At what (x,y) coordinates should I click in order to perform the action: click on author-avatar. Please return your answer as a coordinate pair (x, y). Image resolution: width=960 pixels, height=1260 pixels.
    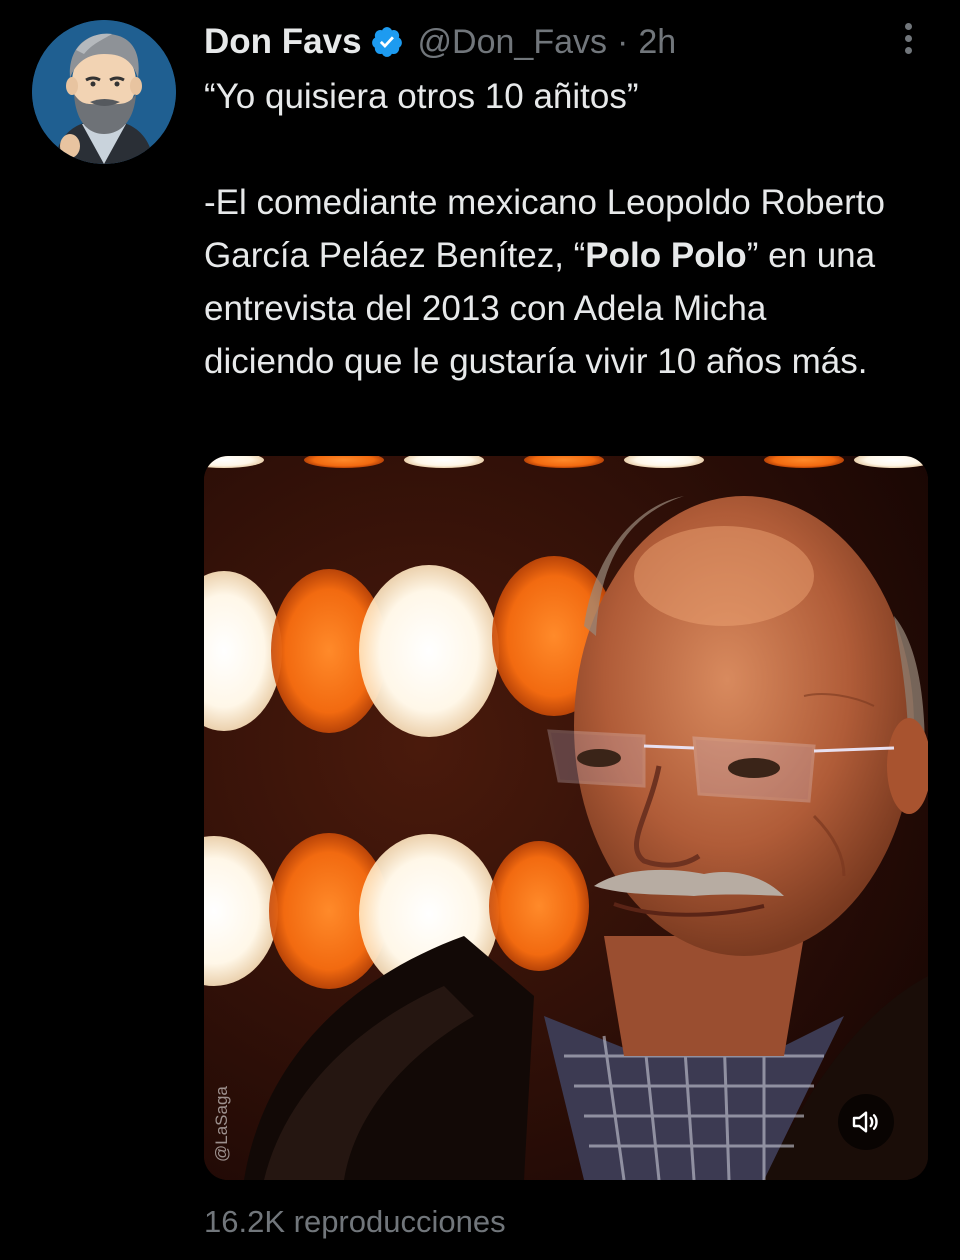
    Looking at the image, I should click on (104, 92).